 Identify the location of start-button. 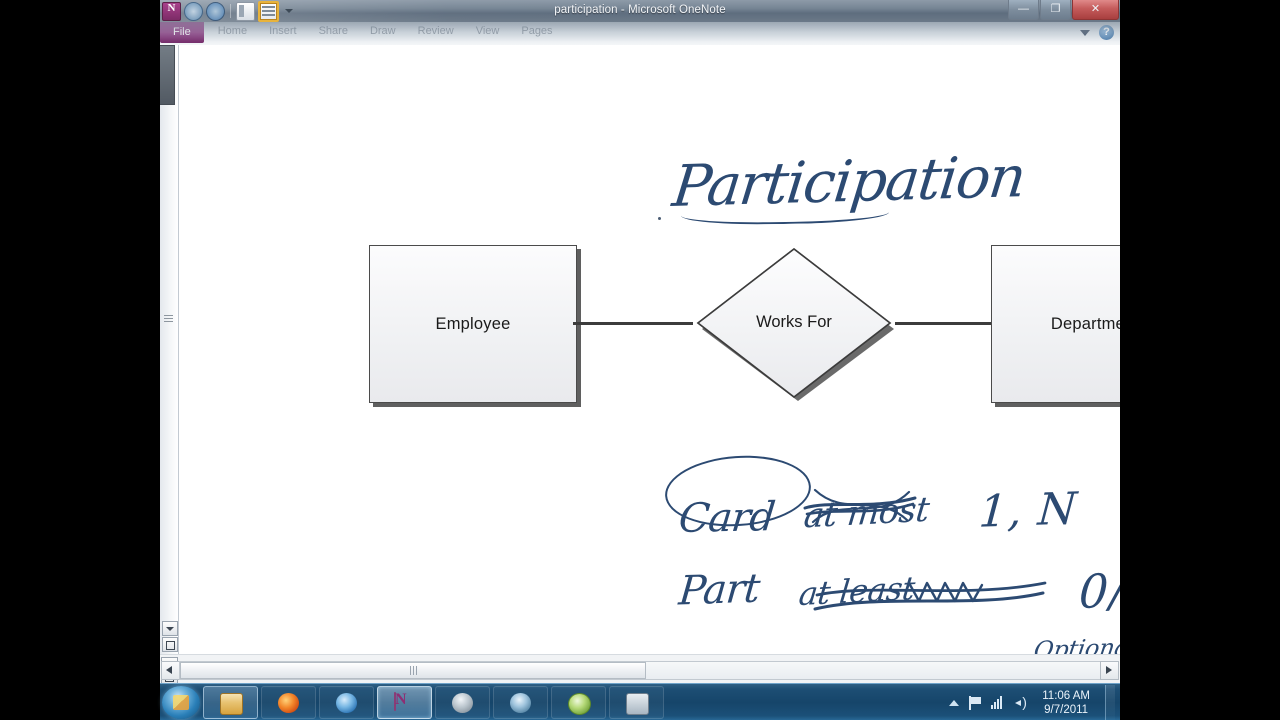
(181, 702).